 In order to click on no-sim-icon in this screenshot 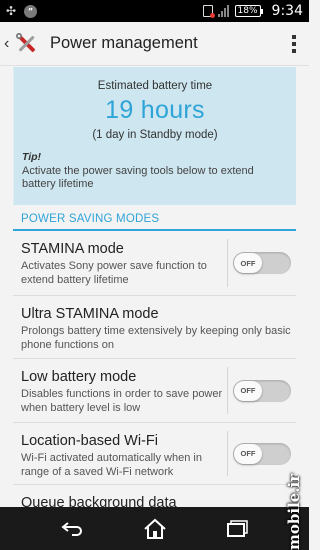, I will do `click(208, 11)`.